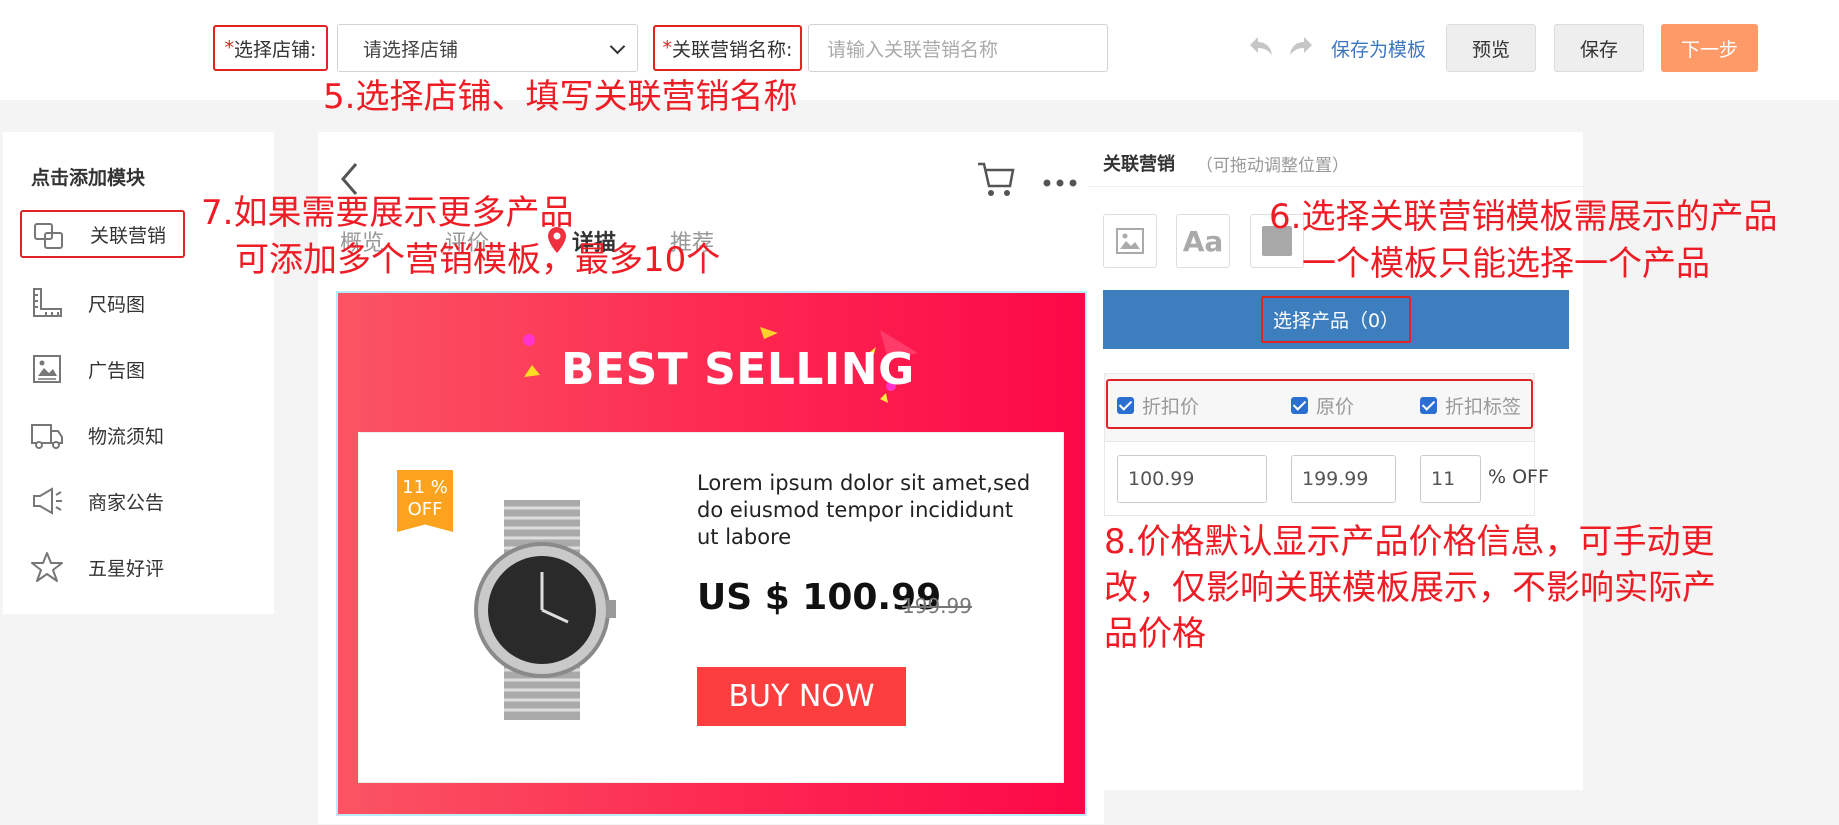  I want to click on module-panel-title: 点击添加模块, so click(88, 178).